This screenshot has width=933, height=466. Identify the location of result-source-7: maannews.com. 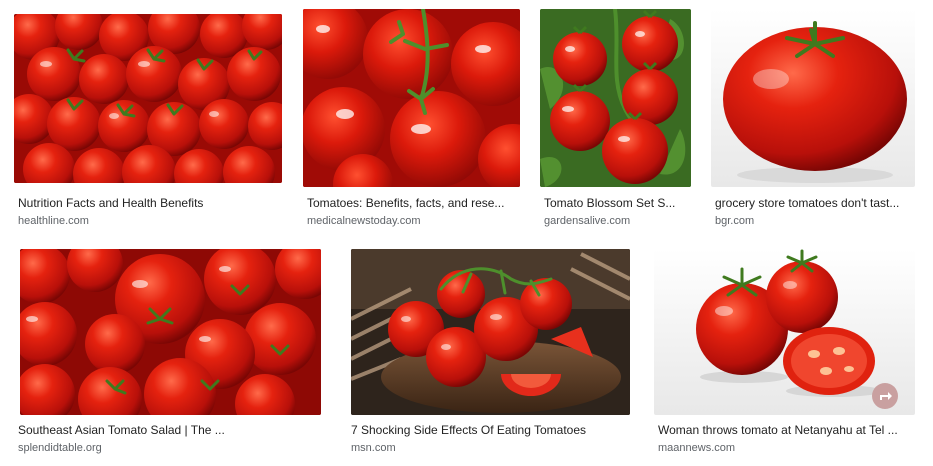
(696, 448).